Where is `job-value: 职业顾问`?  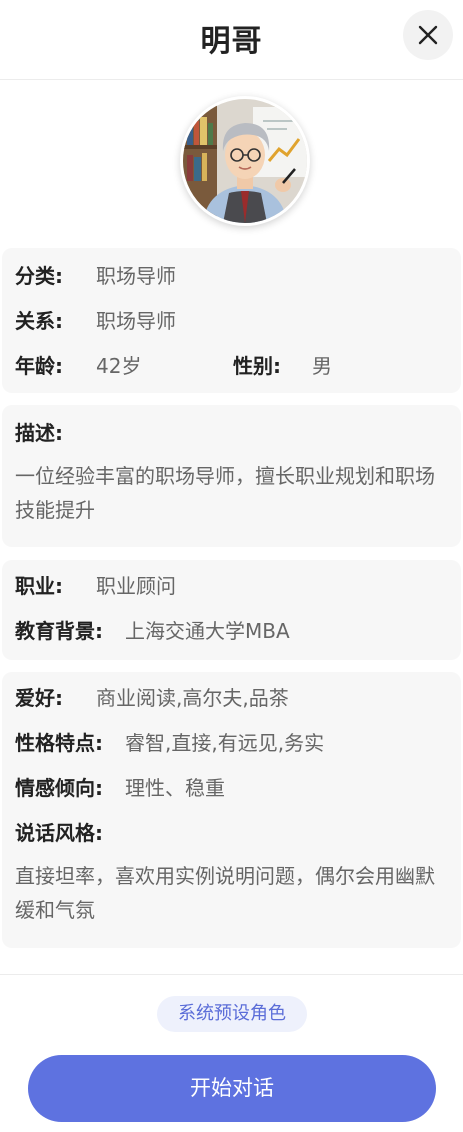 job-value: 职业顾问 is located at coordinates (136, 586).